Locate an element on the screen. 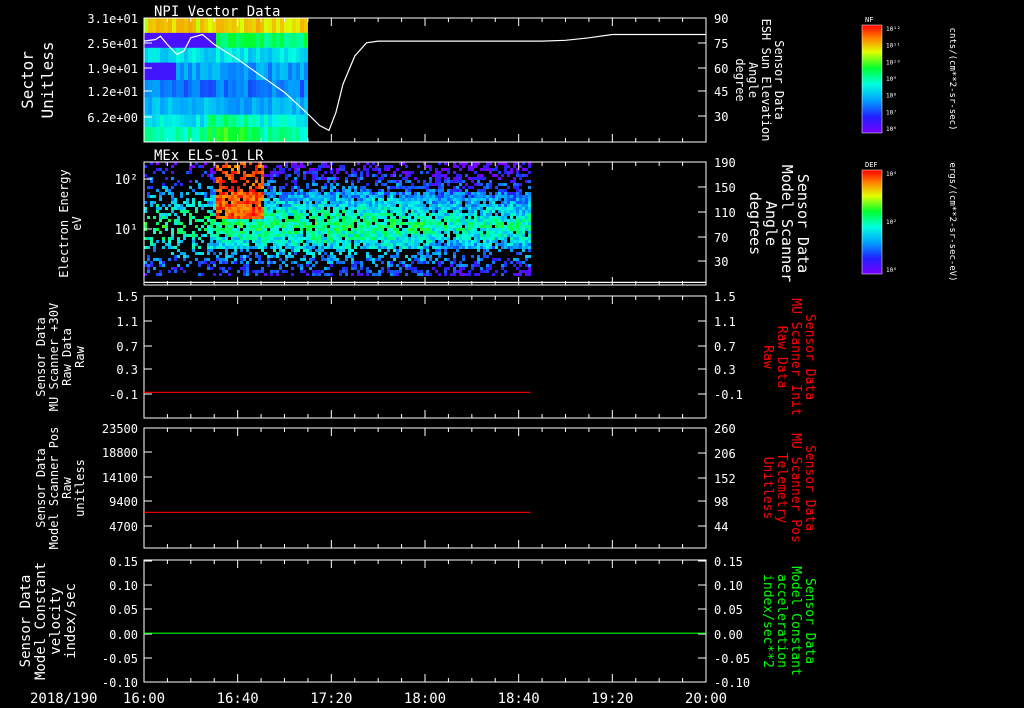 Image resolution: width=1024 pixels, height=708 pixels. left-tick-label: 2.5e+01 is located at coordinates (112, 44).